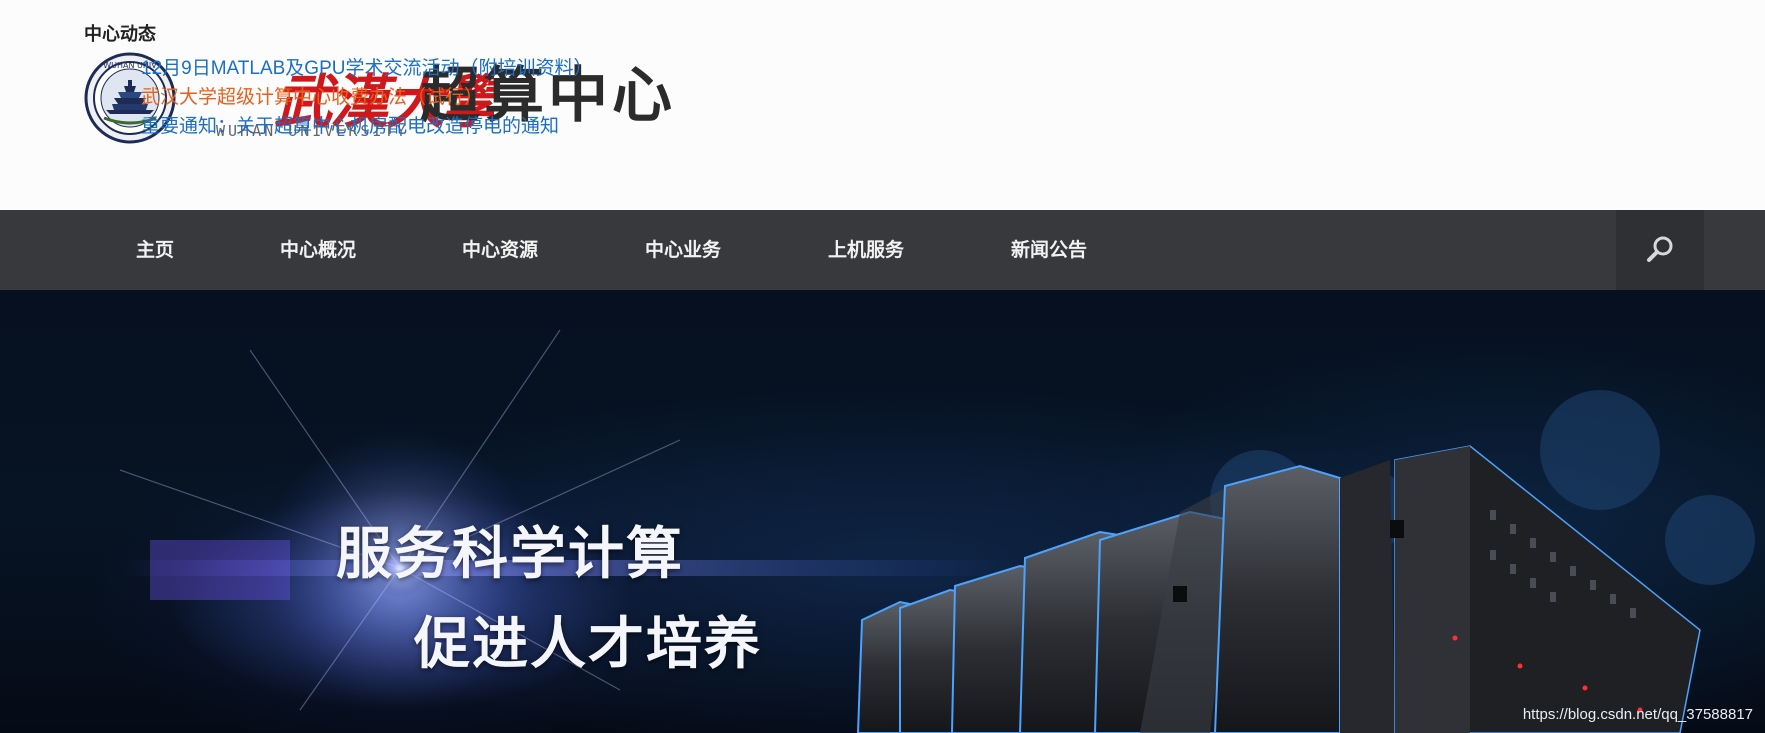 The height and width of the screenshot is (733, 1765). Describe the element at coordinates (500, 250) in the screenshot. I see `nav-item-resources: 中心资源` at that location.